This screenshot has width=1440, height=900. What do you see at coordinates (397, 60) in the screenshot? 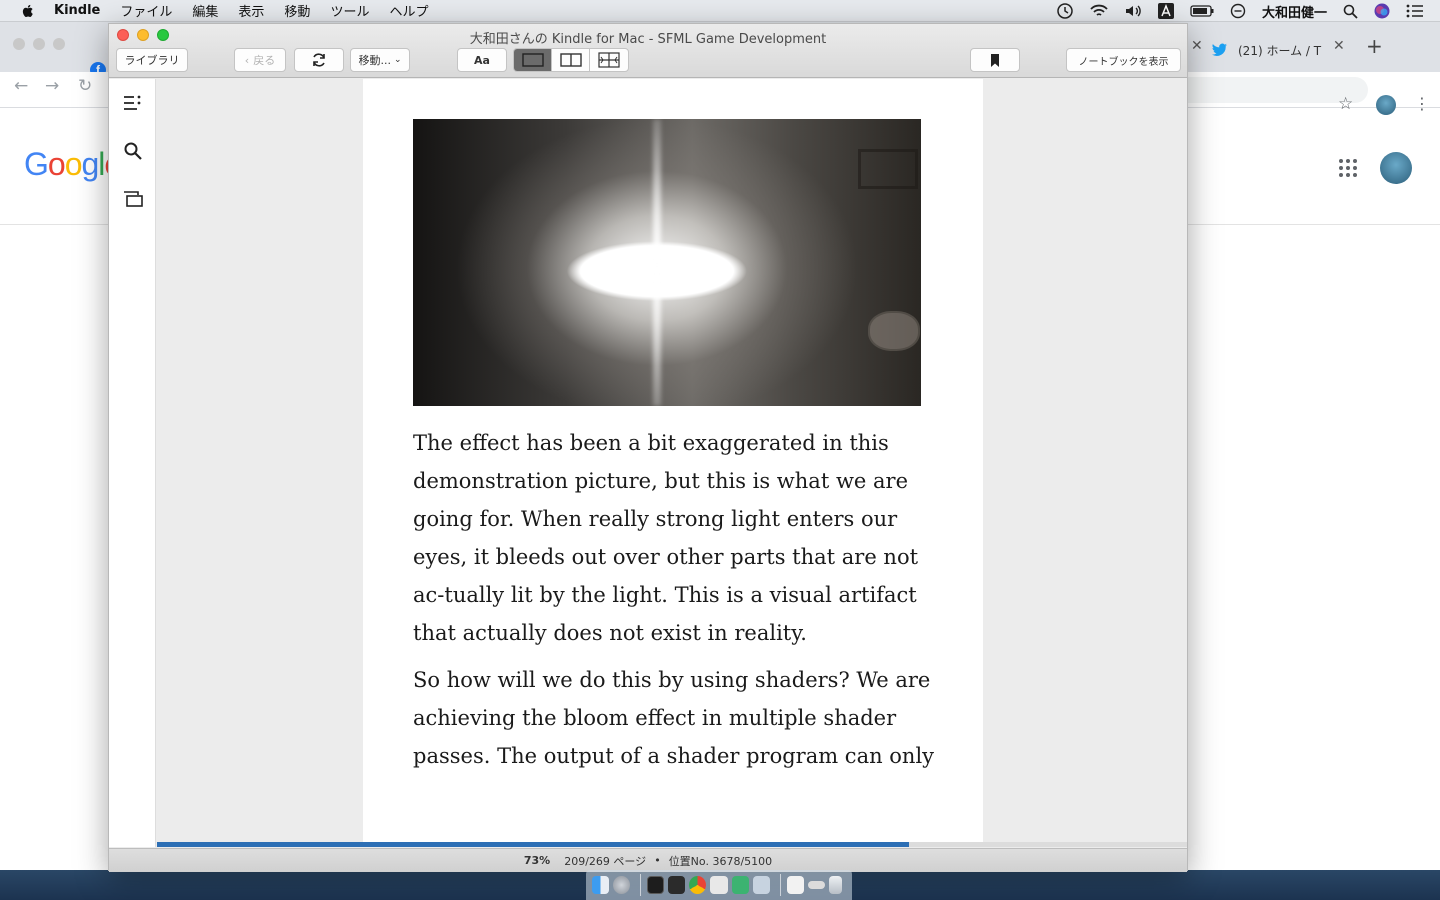
I see `chevron-down-icon: ⌄` at bounding box center [397, 60].